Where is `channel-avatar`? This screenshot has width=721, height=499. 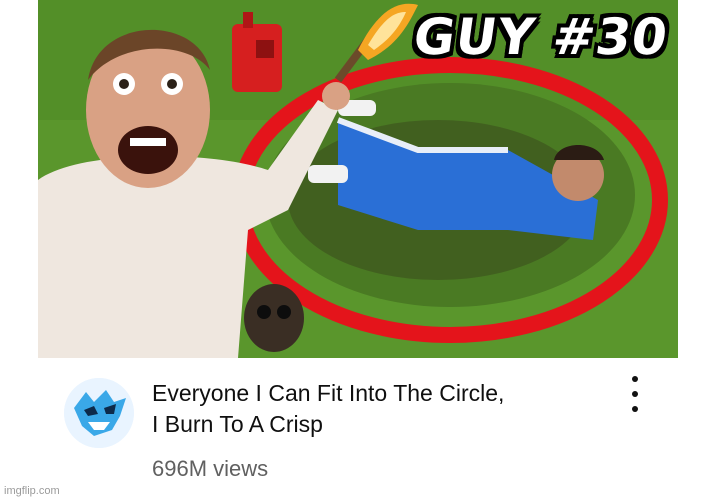 channel-avatar is located at coordinates (99, 413).